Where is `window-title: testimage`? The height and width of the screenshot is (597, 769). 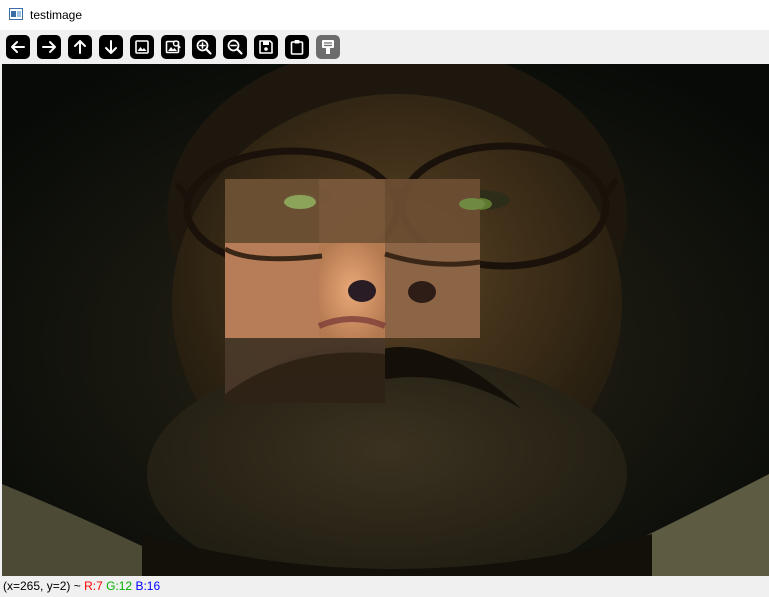
window-title: testimage is located at coordinates (56, 15).